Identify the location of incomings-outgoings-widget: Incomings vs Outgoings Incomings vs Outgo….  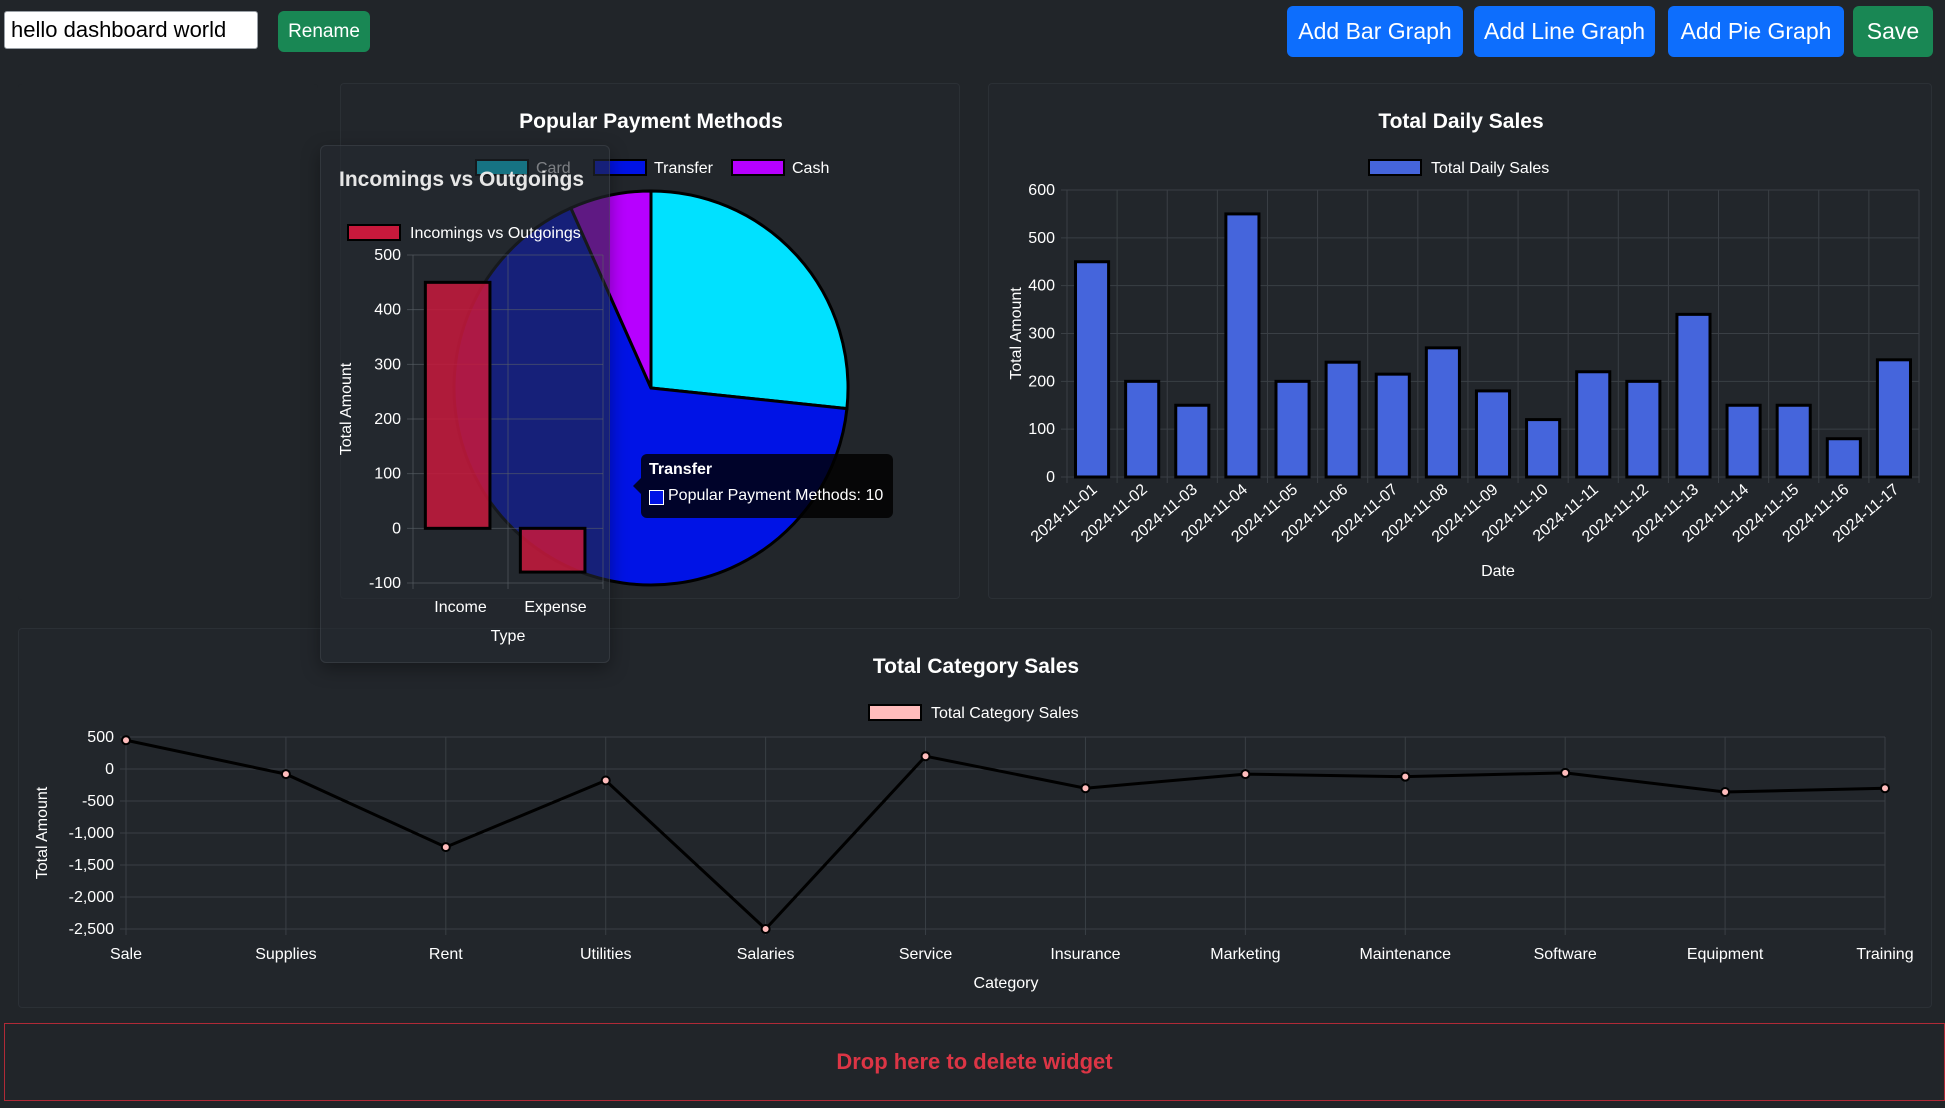
(465, 404).